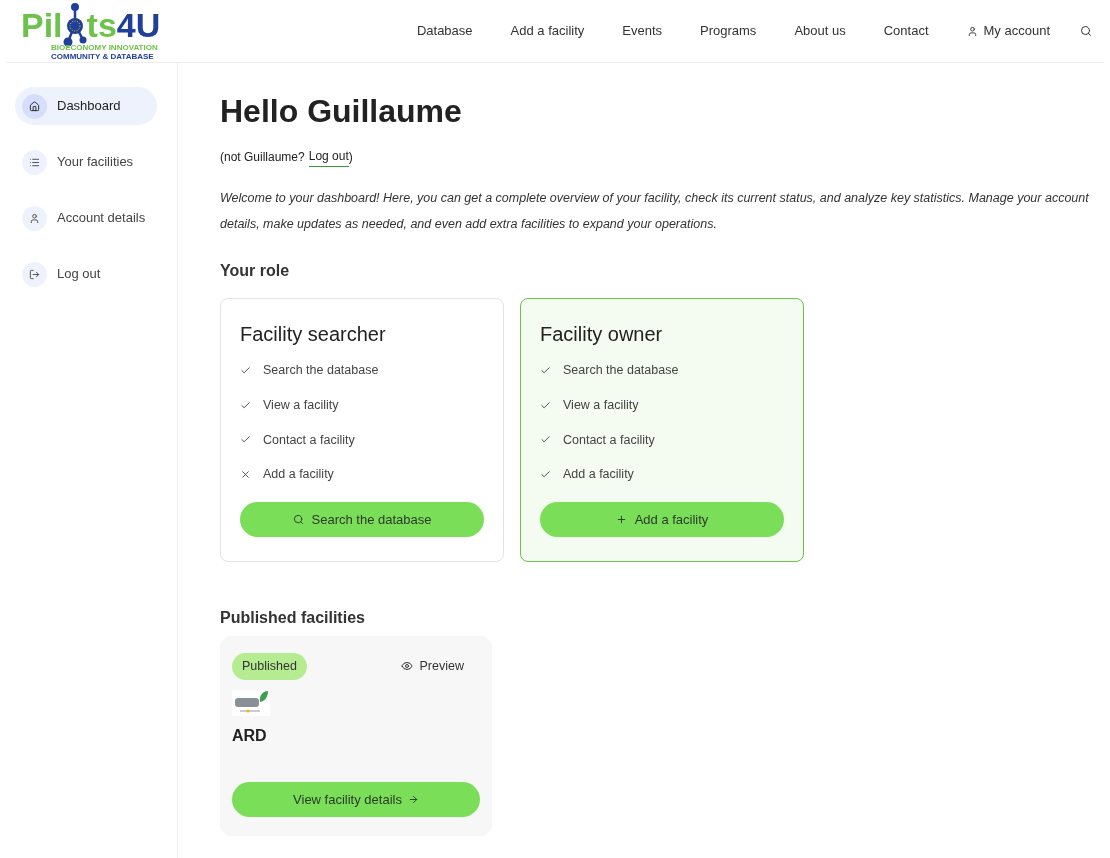 The image size is (1110, 858). Describe the element at coordinates (262, 157) in the screenshot. I see `logout-prompt: (not Guillaume?` at that location.